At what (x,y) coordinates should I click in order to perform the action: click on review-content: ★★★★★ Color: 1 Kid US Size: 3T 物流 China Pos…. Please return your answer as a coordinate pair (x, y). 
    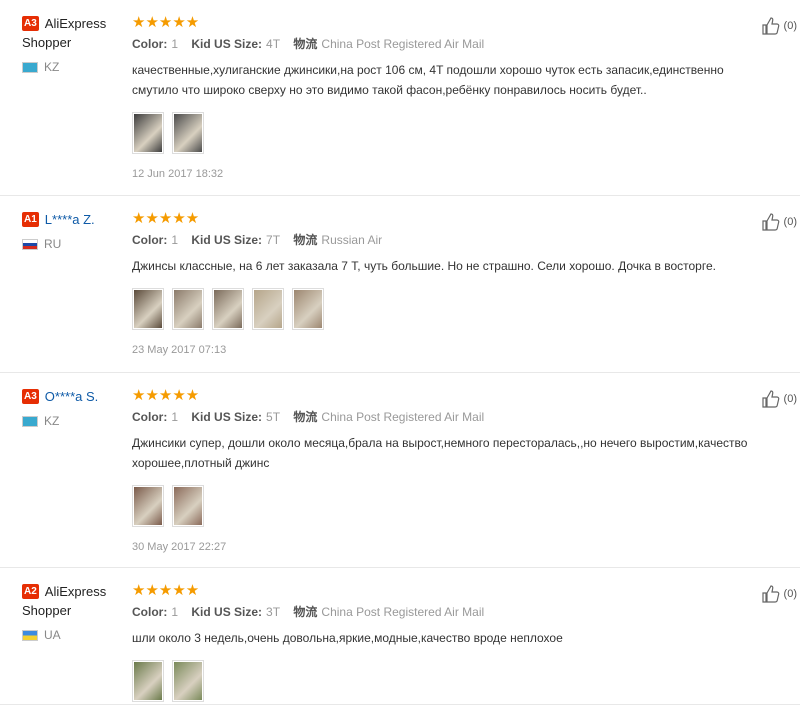
    Looking at the image, I should click on (442, 642).